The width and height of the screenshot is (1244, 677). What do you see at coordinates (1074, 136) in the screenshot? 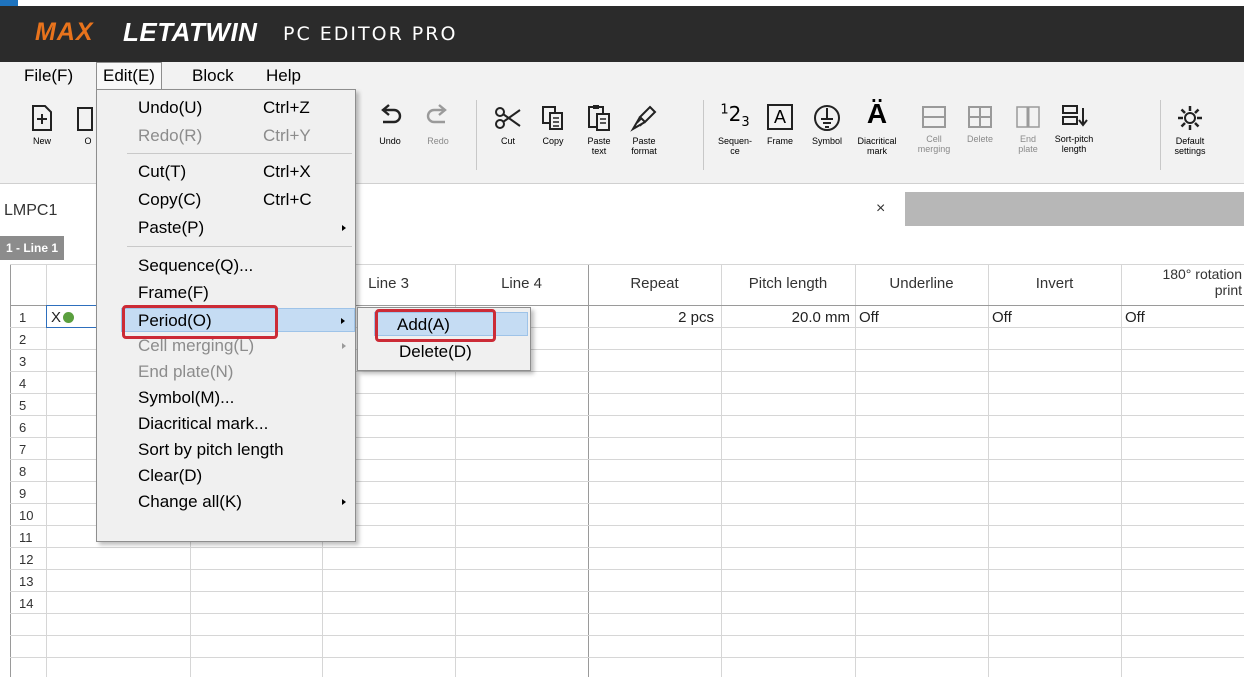
I see `sort-pitch-length-button: Sort-pitch length` at bounding box center [1074, 136].